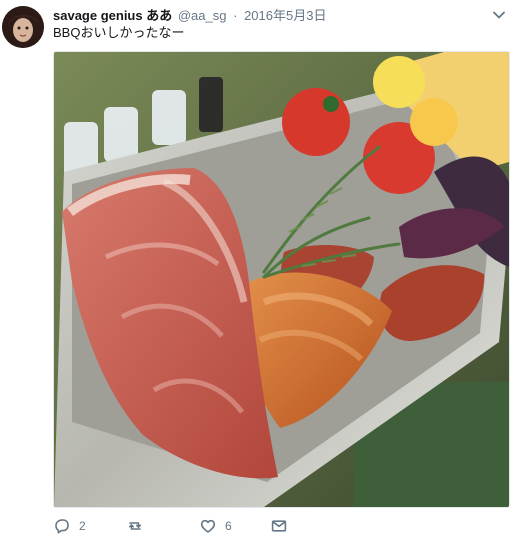 This screenshot has width=514, height=548. Describe the element at coordinates (23, 27) in the screenshot. I see `avatar` at that location.